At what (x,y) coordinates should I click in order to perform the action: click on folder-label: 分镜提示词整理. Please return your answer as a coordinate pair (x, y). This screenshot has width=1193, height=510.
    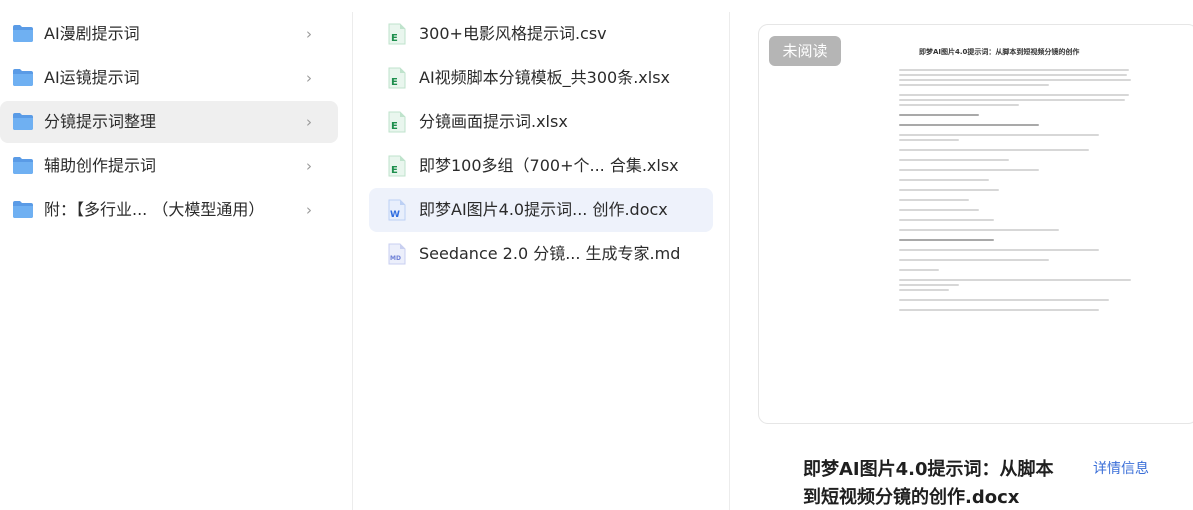
    Looking at the image, I should click on (100, 121).